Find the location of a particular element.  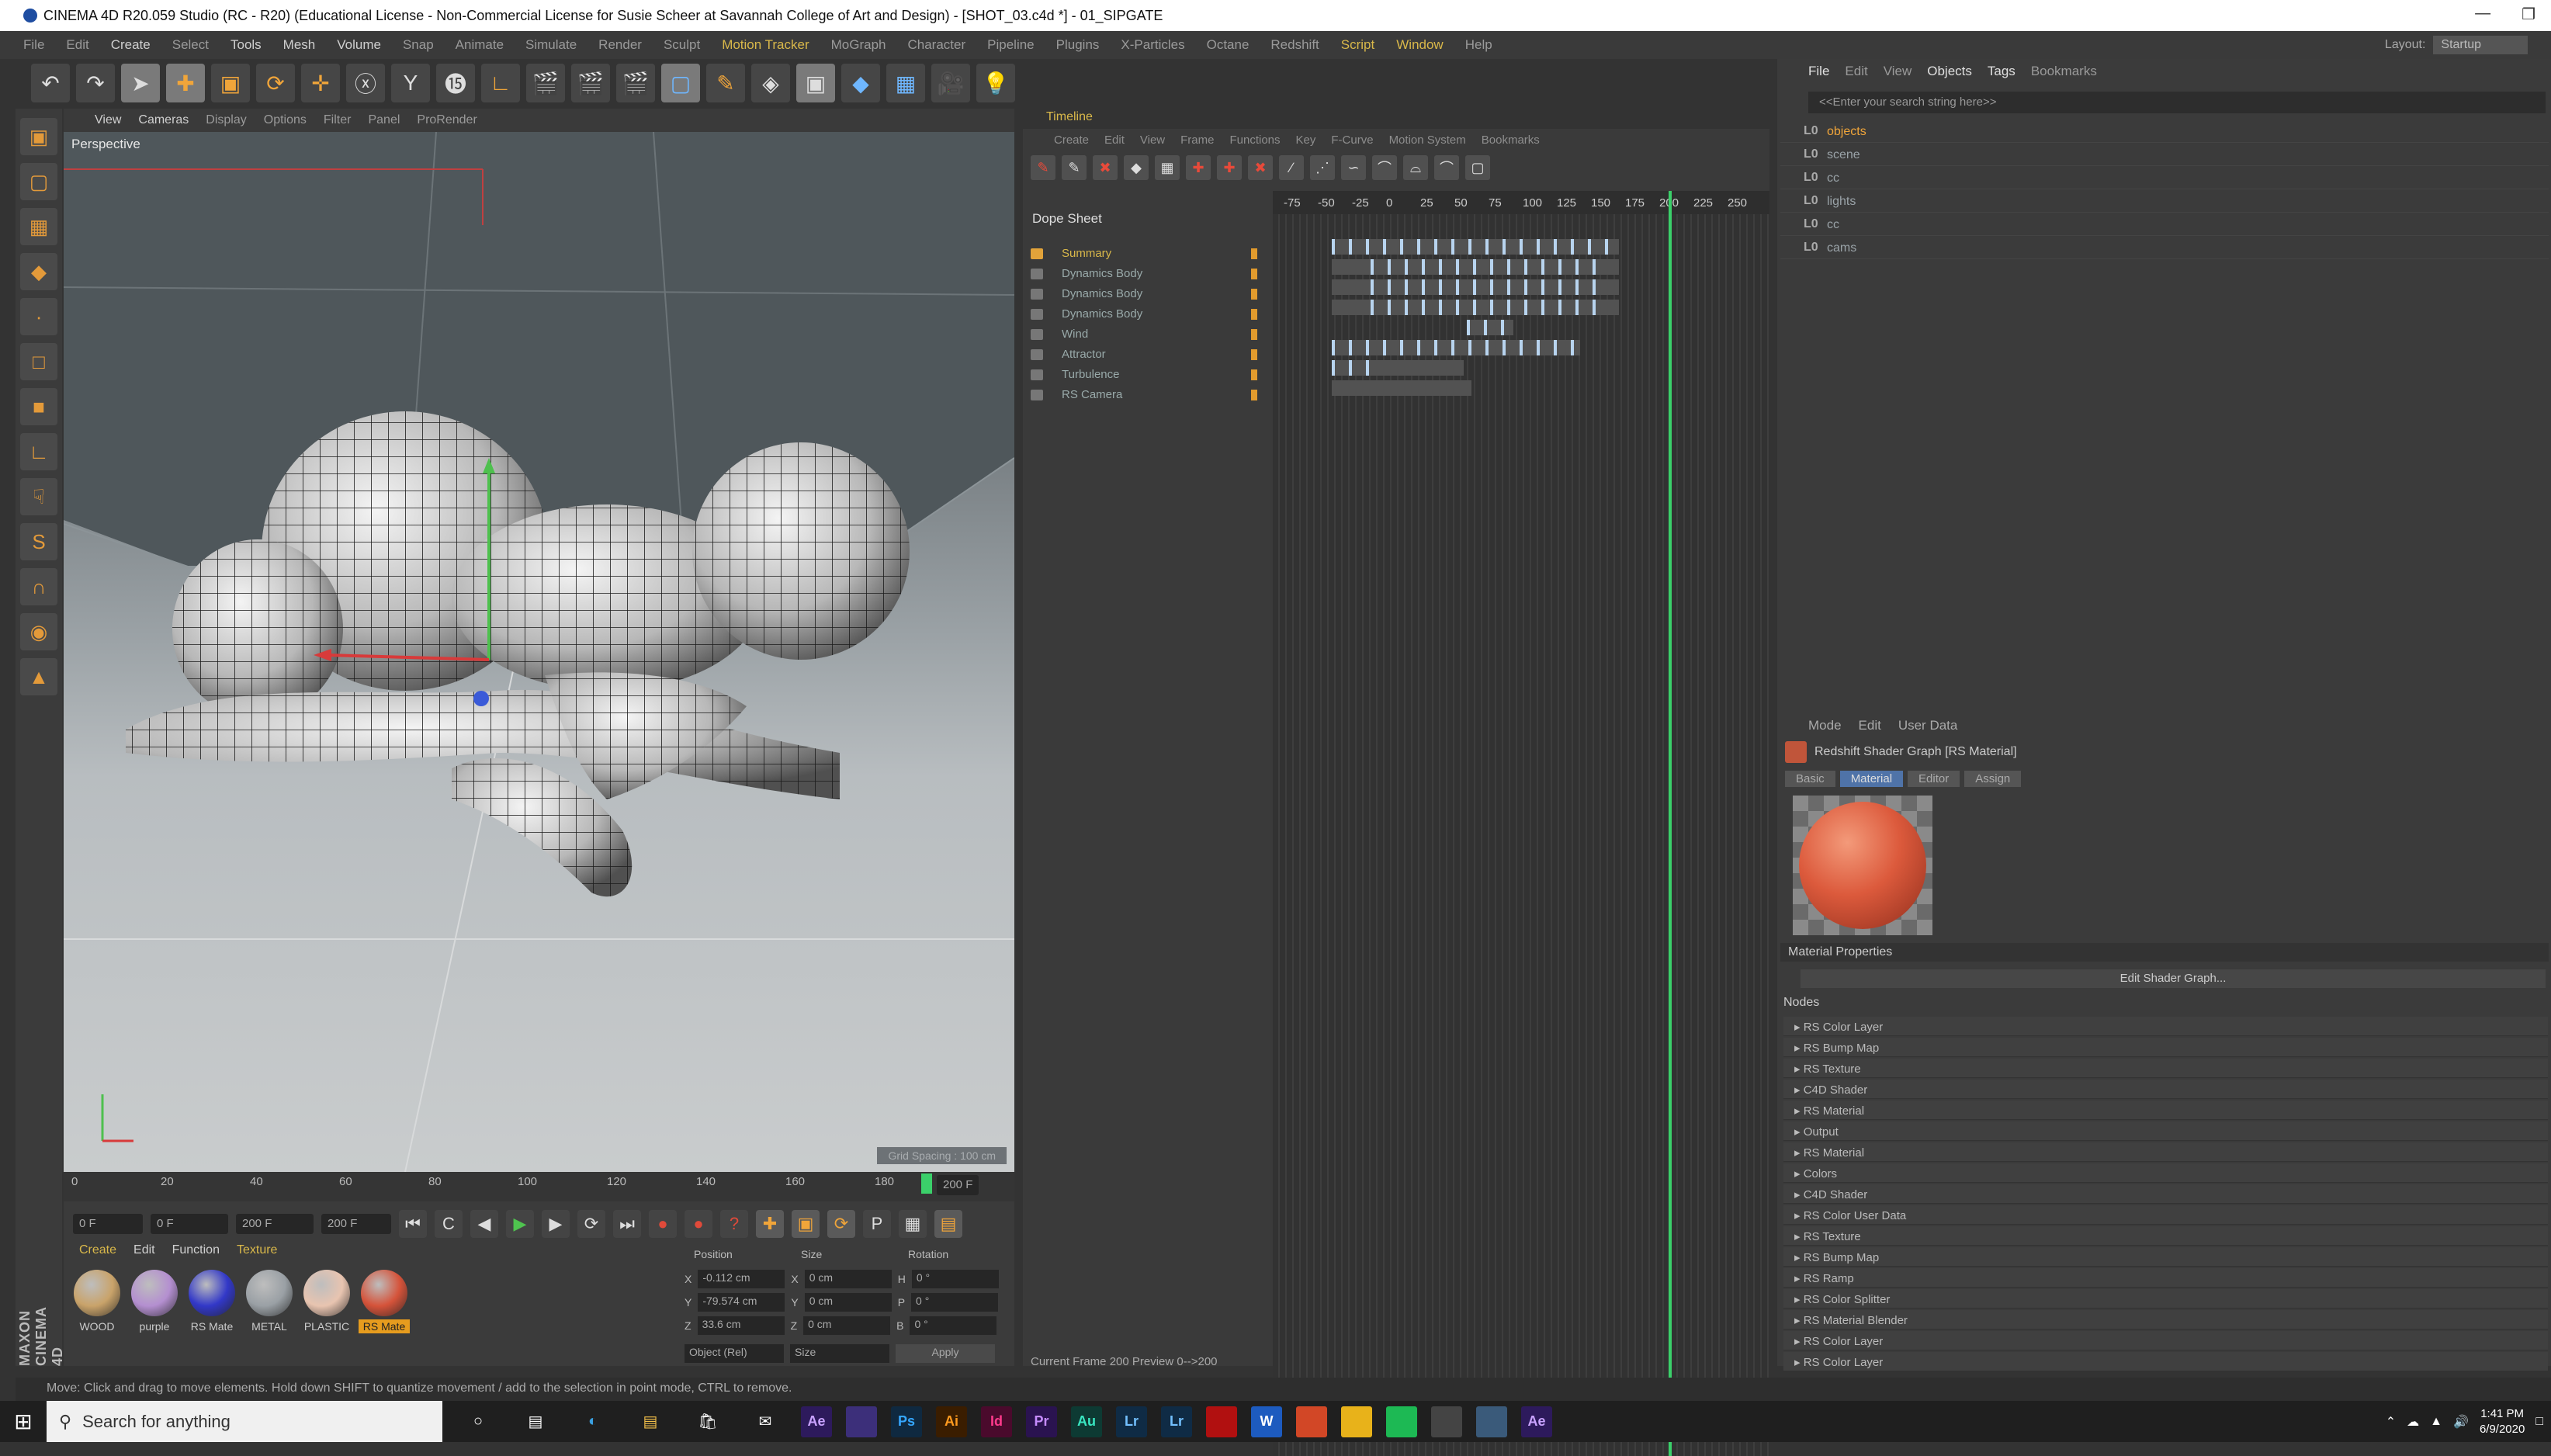

windows-start-icon: ⊞ is located at coordinates (23, 1422).